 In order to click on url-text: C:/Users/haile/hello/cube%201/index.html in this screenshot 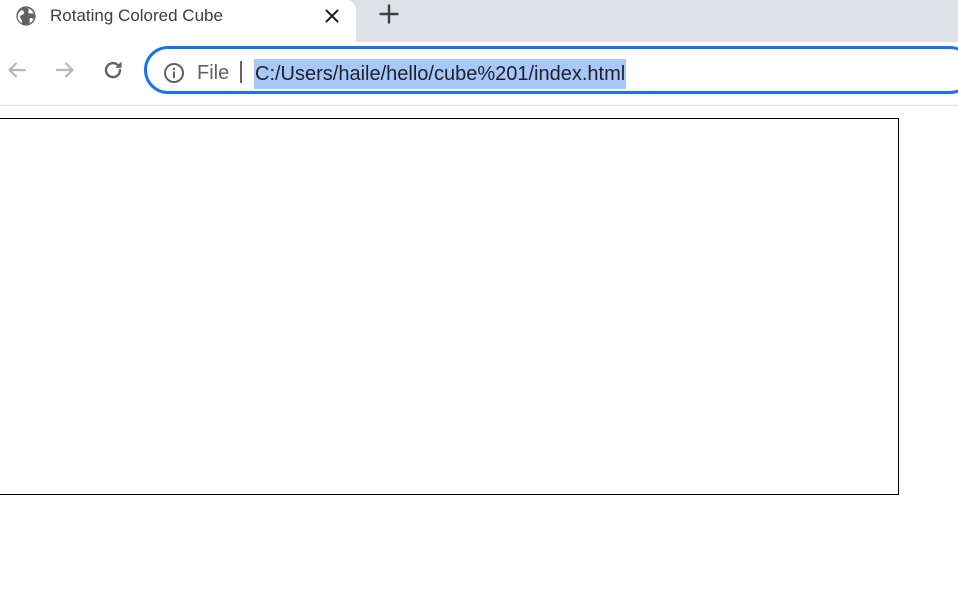, I will do `click(440, 74)`.